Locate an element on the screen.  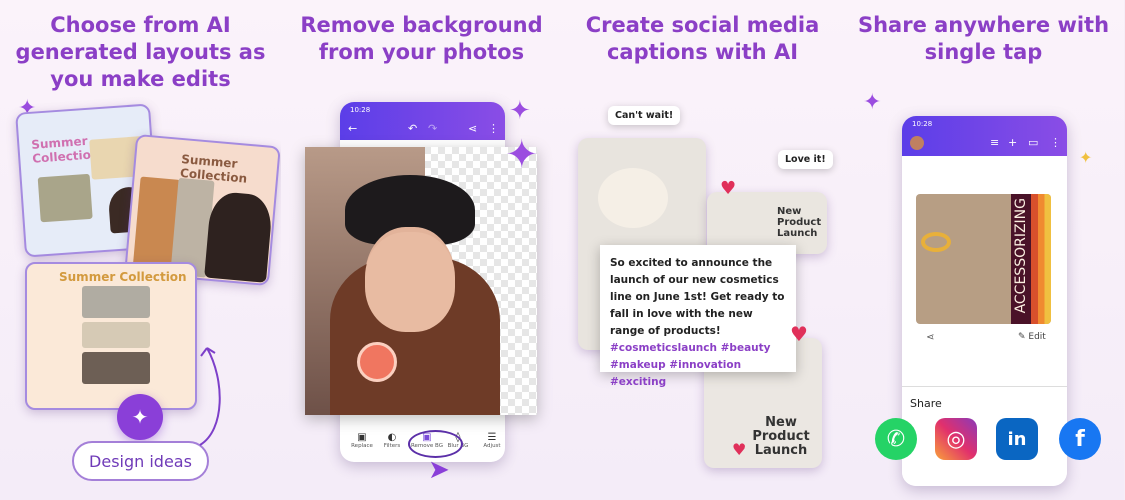
reaction-bubble: Can't wait! is located at coordinates (644, 115).